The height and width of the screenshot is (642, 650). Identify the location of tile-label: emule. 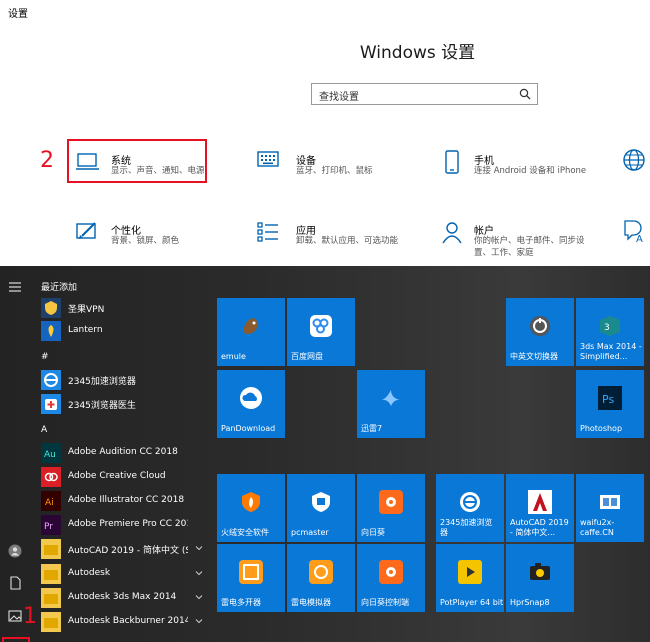
(233, 356).